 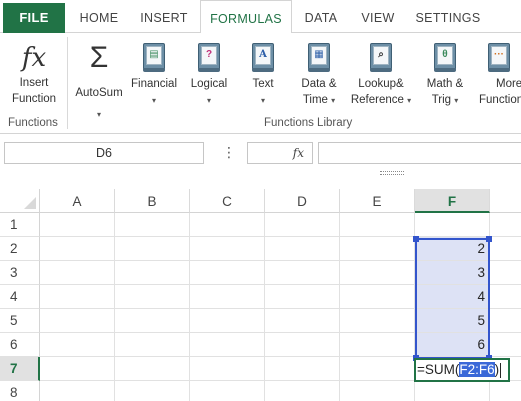 I want to click on cell-f4: 4, so click(x=452, y=297).